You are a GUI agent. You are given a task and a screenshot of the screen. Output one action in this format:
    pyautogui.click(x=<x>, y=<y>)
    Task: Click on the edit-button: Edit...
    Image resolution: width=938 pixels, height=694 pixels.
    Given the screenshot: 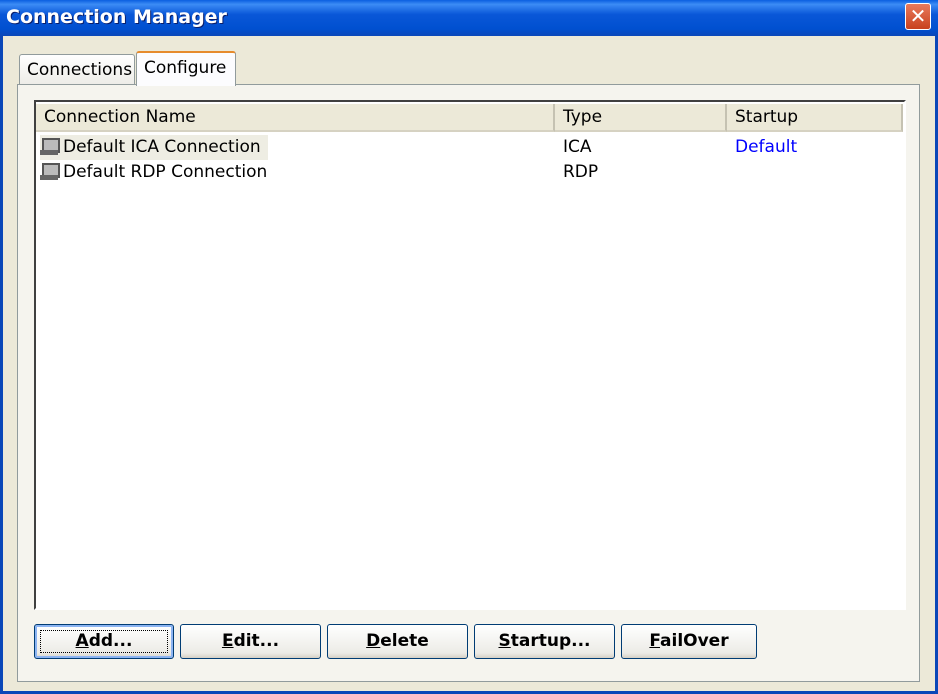 What is the action you would take?
    pyautogui.click(x=250, y=641)
    